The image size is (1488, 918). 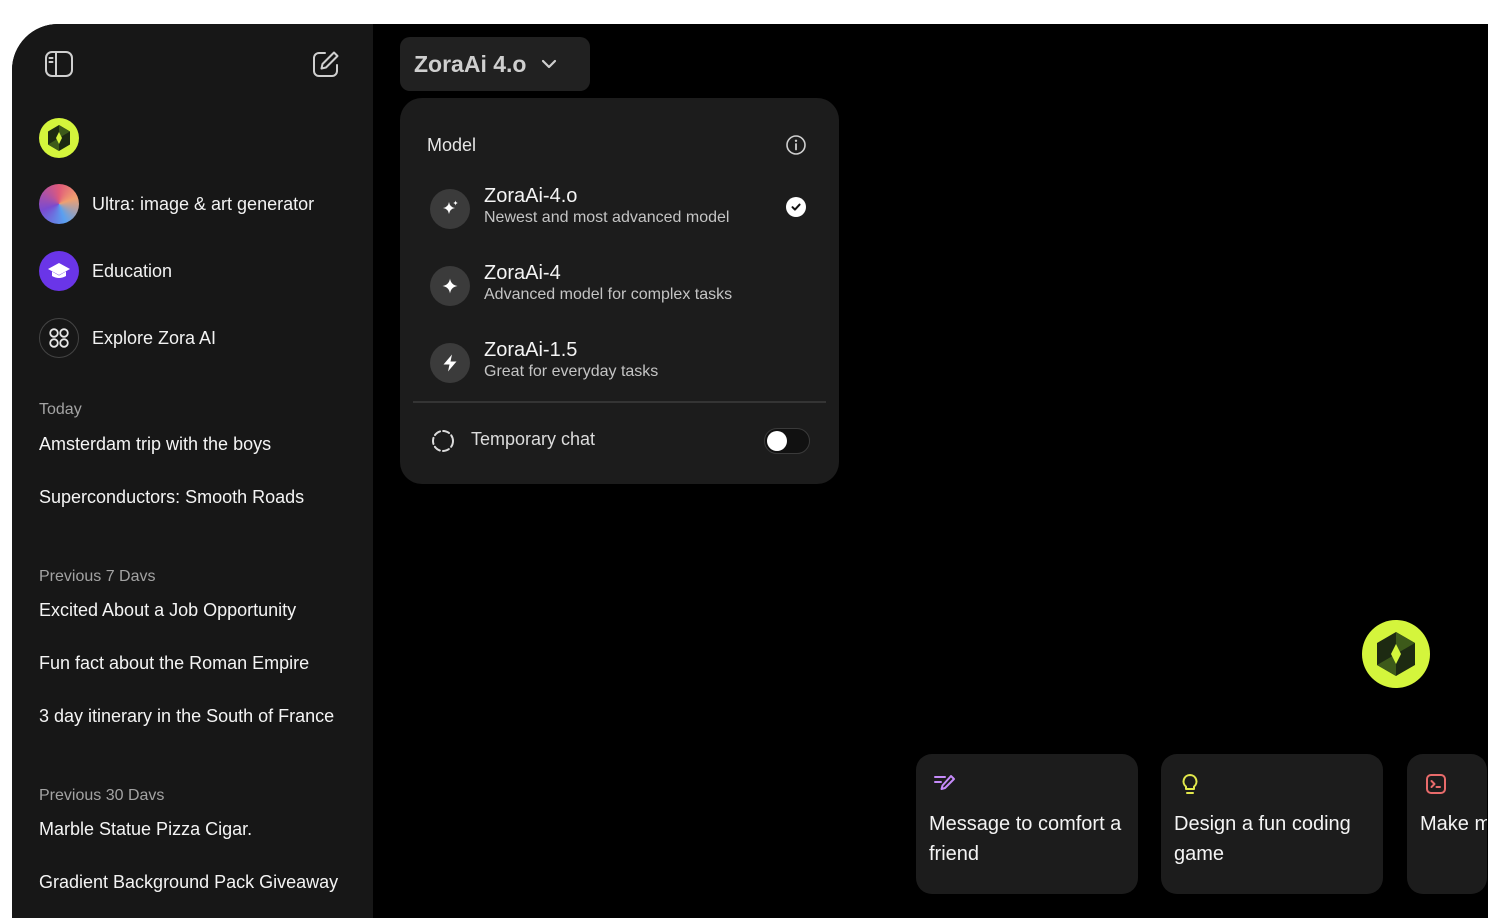 What do you see at coordinates (203, 203) in the screenshot?
I see `nav-item-label: Ultra: image & art generator` at bounding box center [203, 203].